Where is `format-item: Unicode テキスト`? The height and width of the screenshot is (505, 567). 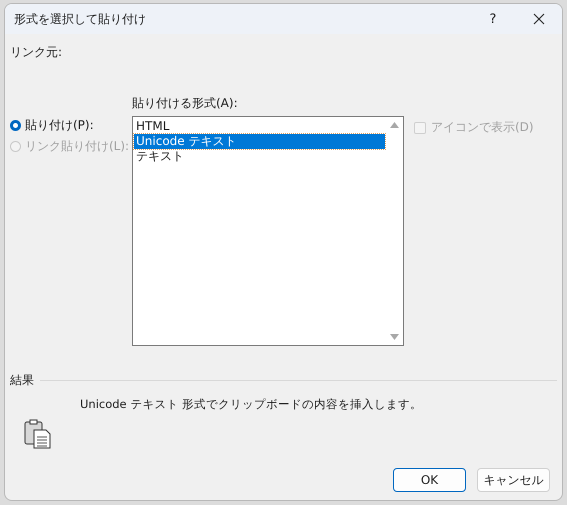 format-item: Unicode テキスト is located at coordinates (259, 141).